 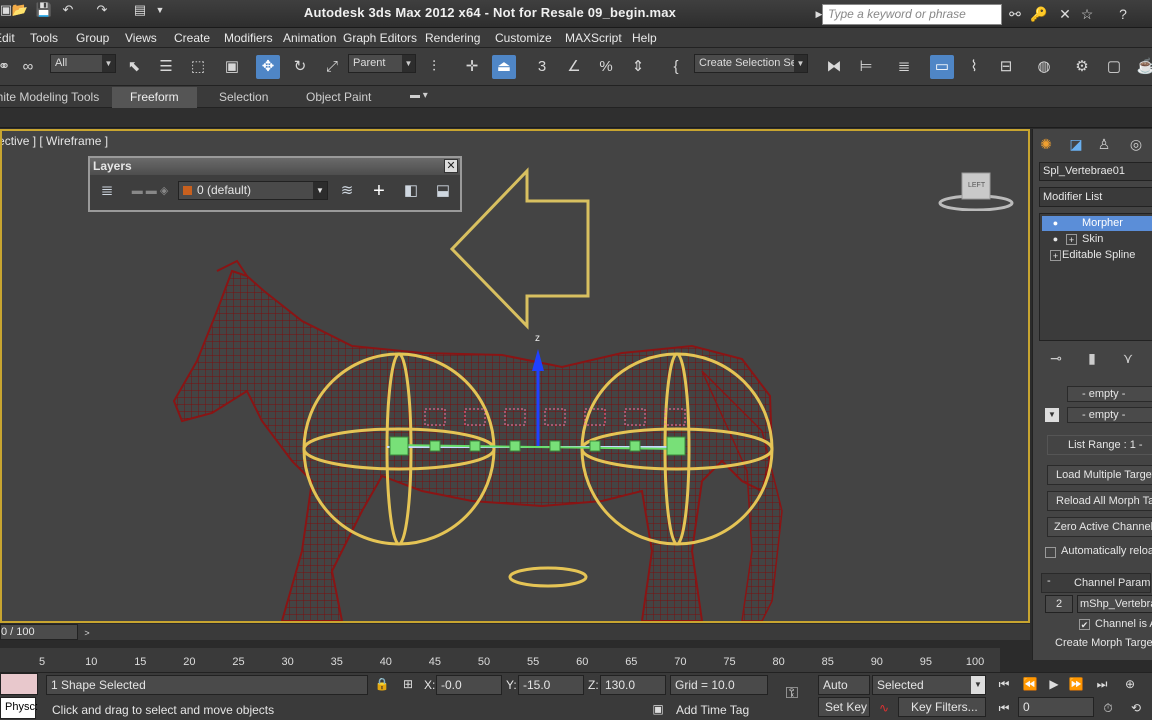 What do you see at coordinates (1092, 358) in the screenshot?
I see `show-end-result-icon: ▮` at bounding box center [1092, 358].